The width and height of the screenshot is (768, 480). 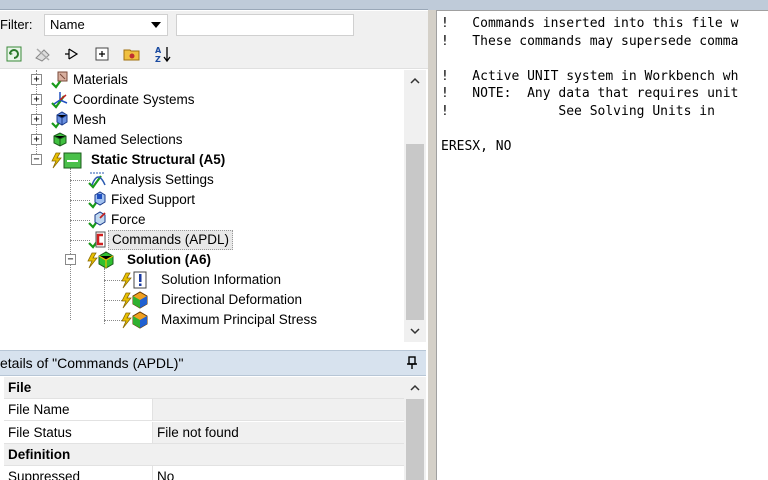 I want to click on details-key: File Status, so click(x=78, y=432).